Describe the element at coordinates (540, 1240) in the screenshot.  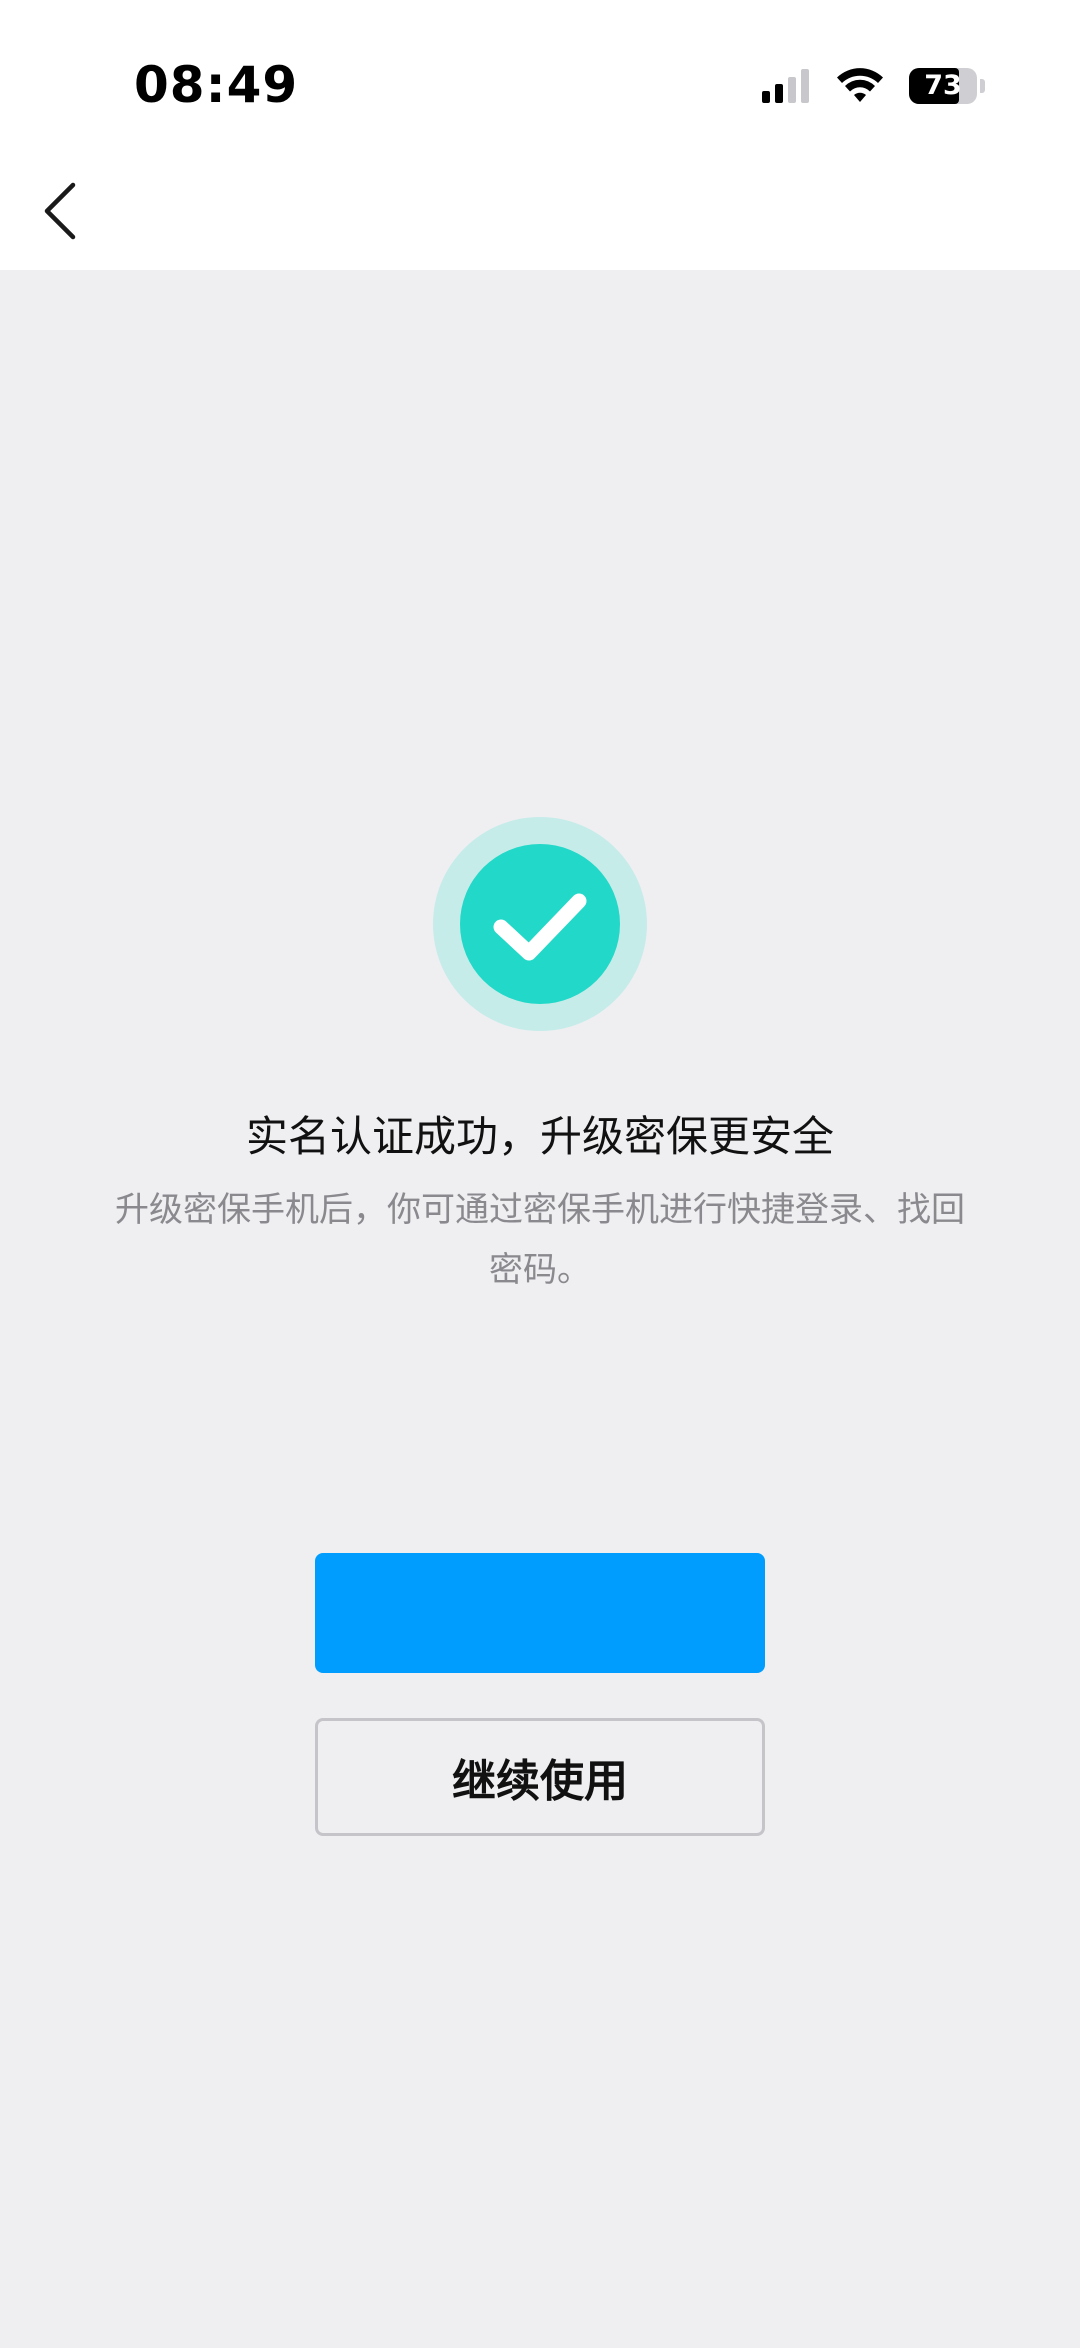
I see `result-description: 升级密保手机后，你可通过密保手机进行快捷登录、找回密码。` at that location.